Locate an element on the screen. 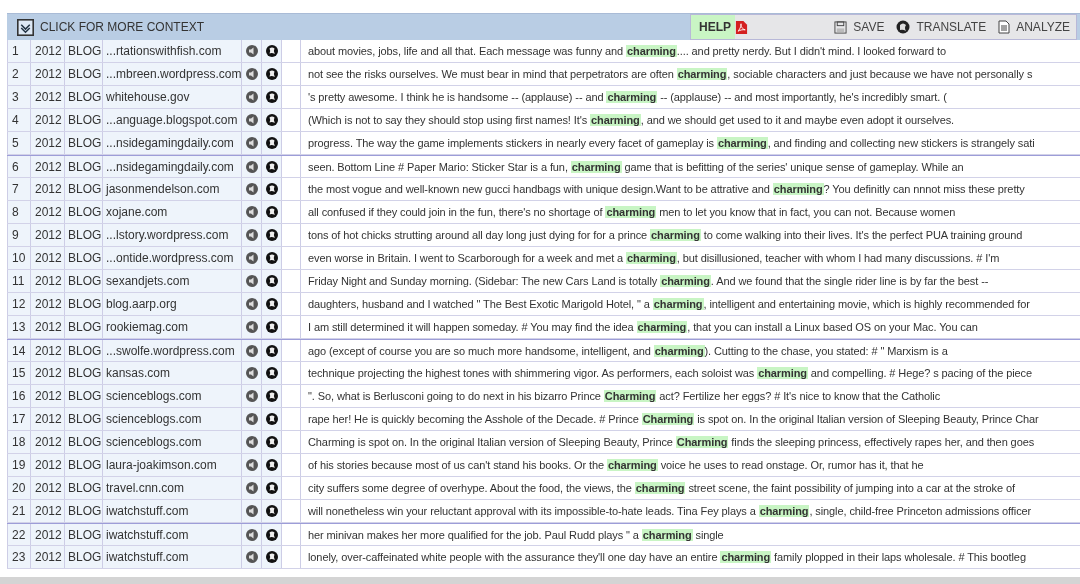 The height and width of the screenshot is (584, 1080). source-link: kansas.com is located at coordinates (172, 373).